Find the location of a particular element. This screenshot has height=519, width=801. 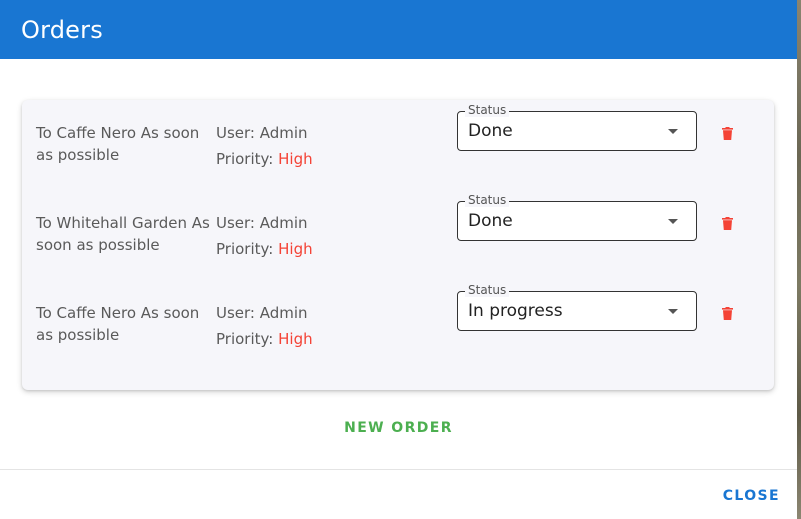

close-button: CLOSE is located at coordinates (751, 496).